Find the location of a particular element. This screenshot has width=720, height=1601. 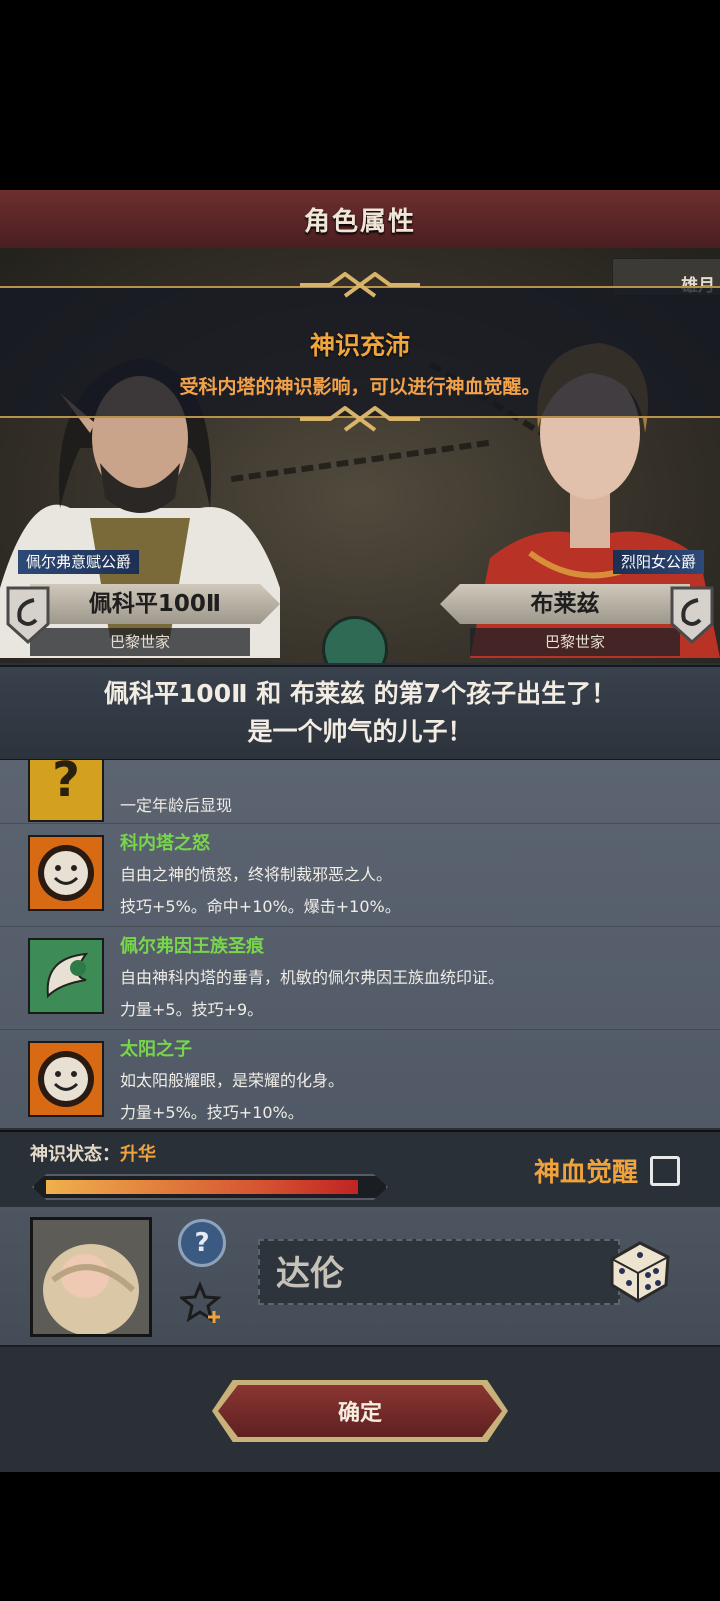

mother-house: 巴黎世家 is located at coordinates (574, 642).